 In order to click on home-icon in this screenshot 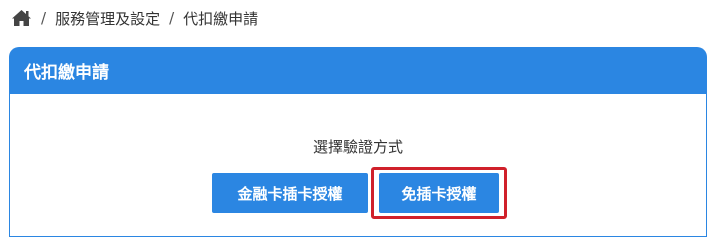, I will do `click(21, 18)`.